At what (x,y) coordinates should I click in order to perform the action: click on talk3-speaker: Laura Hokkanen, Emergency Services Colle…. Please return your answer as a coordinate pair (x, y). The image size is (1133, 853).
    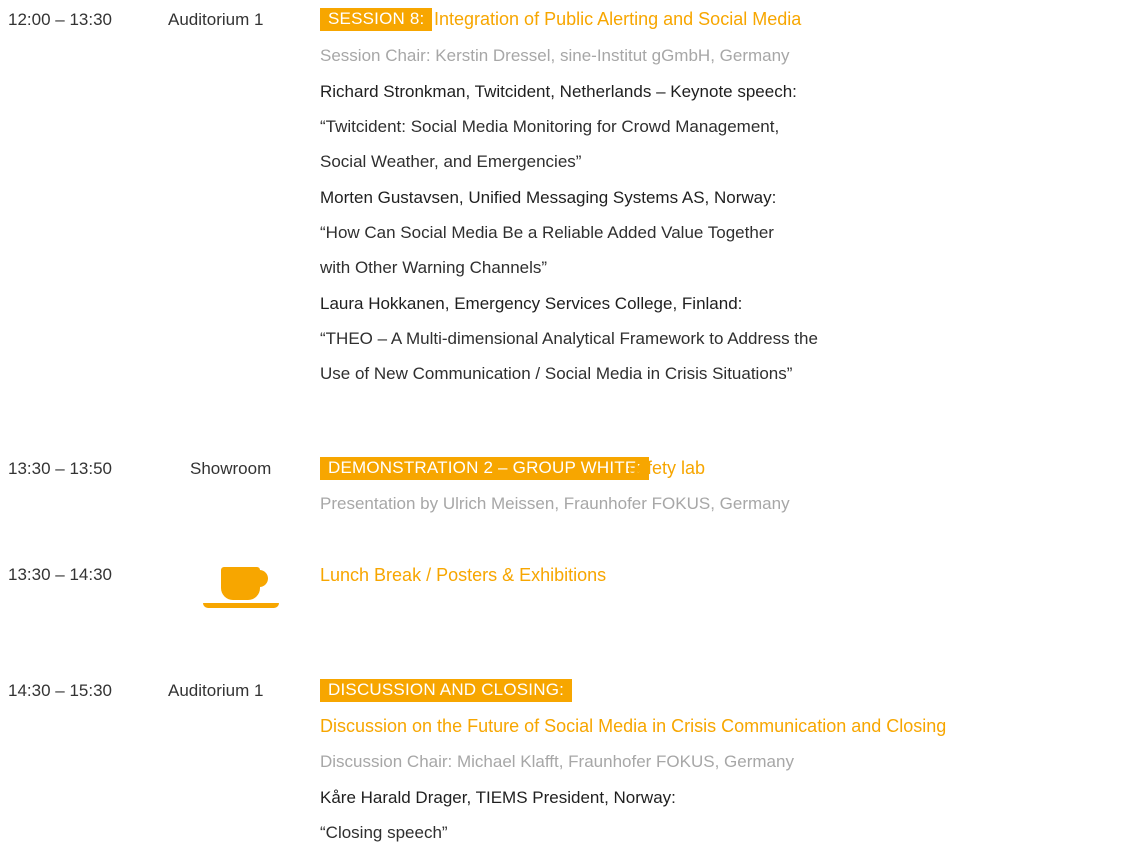
    Looking at the image, I should click on (531, 303).